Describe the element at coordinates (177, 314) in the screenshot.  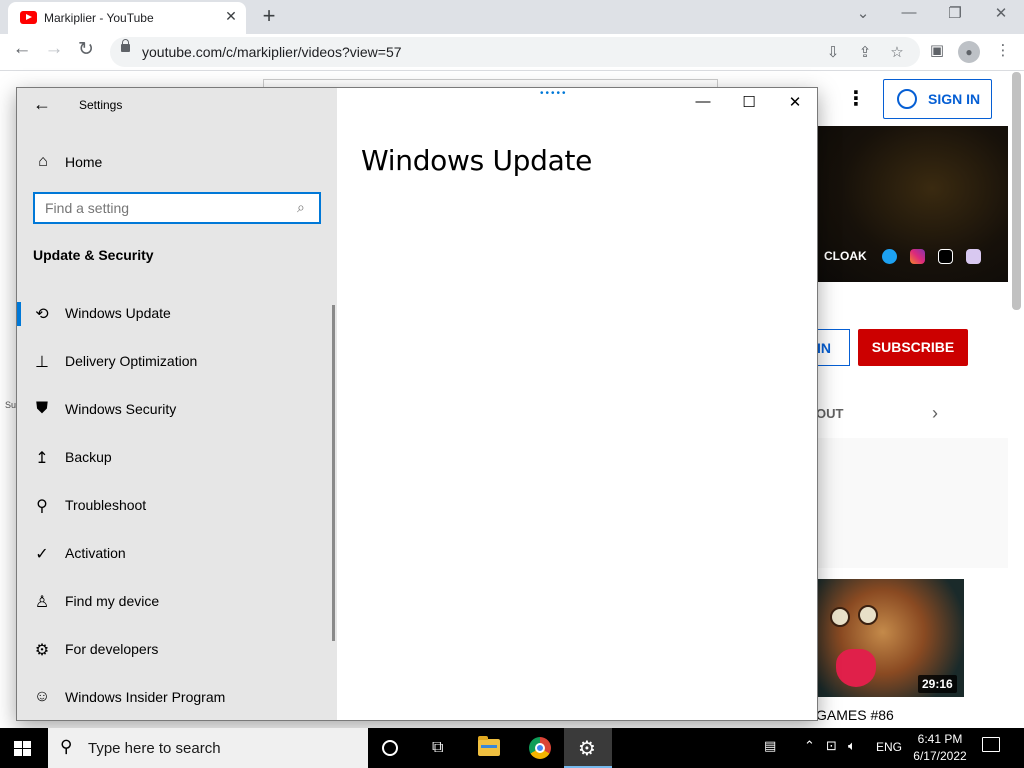
I see `sidebar-item-windows-update: ⟲ Windows Update` at that location.